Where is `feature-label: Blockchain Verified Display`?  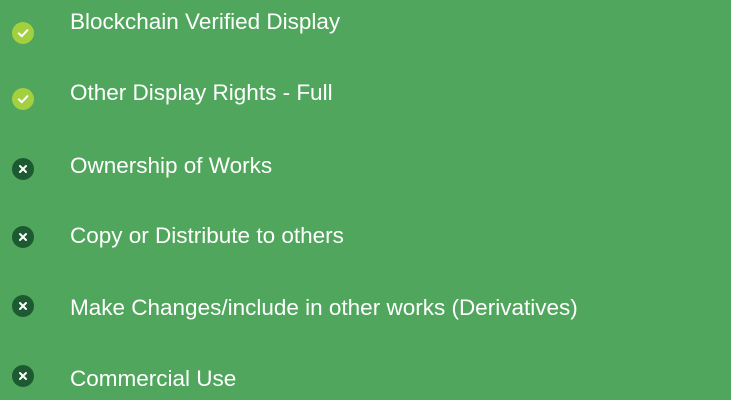 feature-label: Blockchain Verified Display is located at coordinates (205, 21).